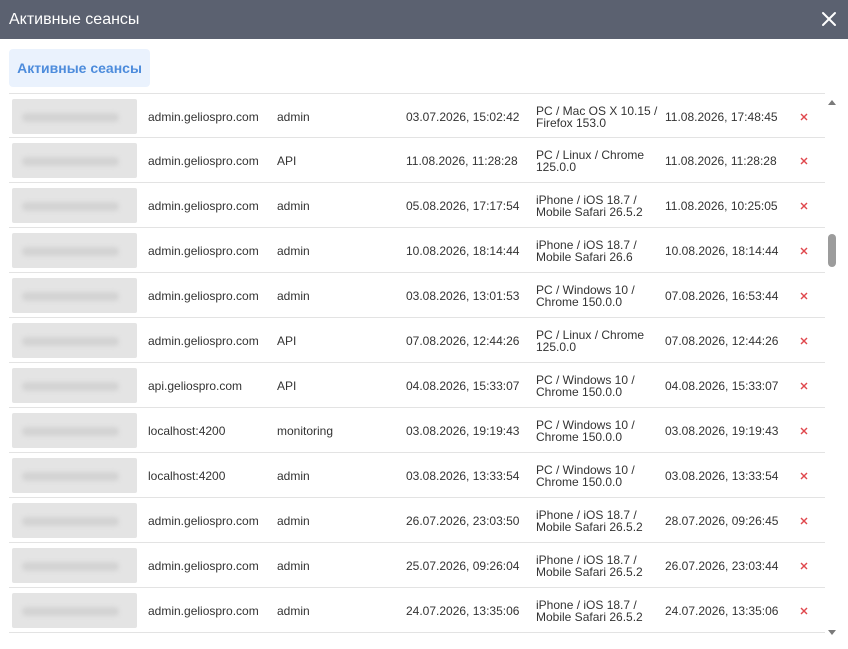 The width and height of the screenshot is (848, 649). Describe the element at coordinates (79, 68) in the screenshot. I see `tab-active-sessions: Активные сеансы` at that location.